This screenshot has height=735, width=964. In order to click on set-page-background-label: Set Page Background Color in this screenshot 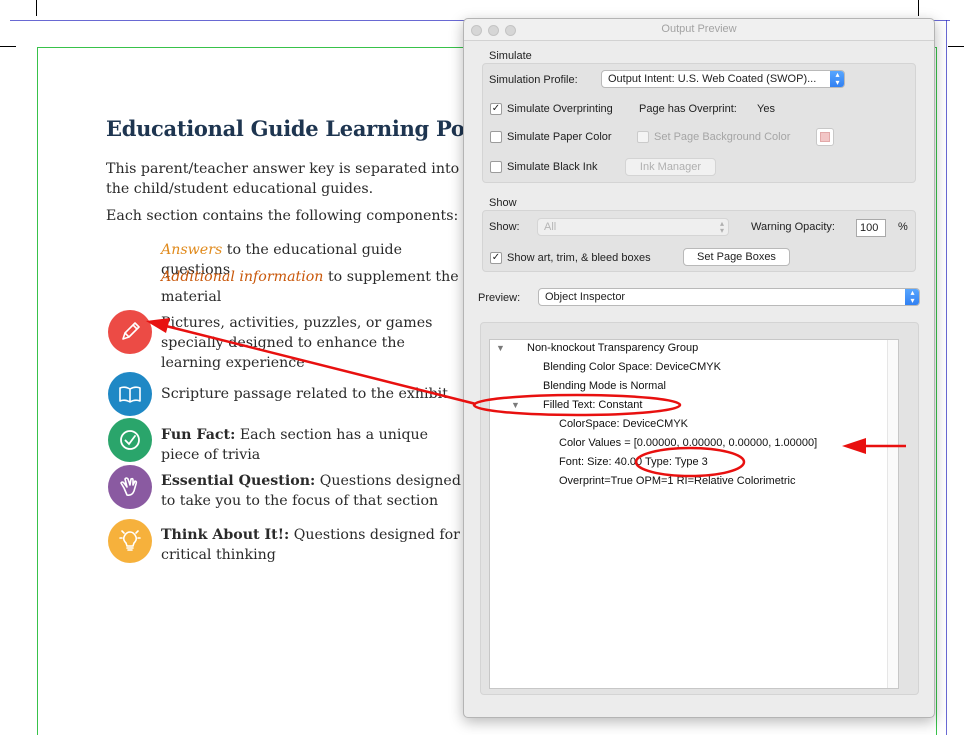, I will do `click(722, 137)`.